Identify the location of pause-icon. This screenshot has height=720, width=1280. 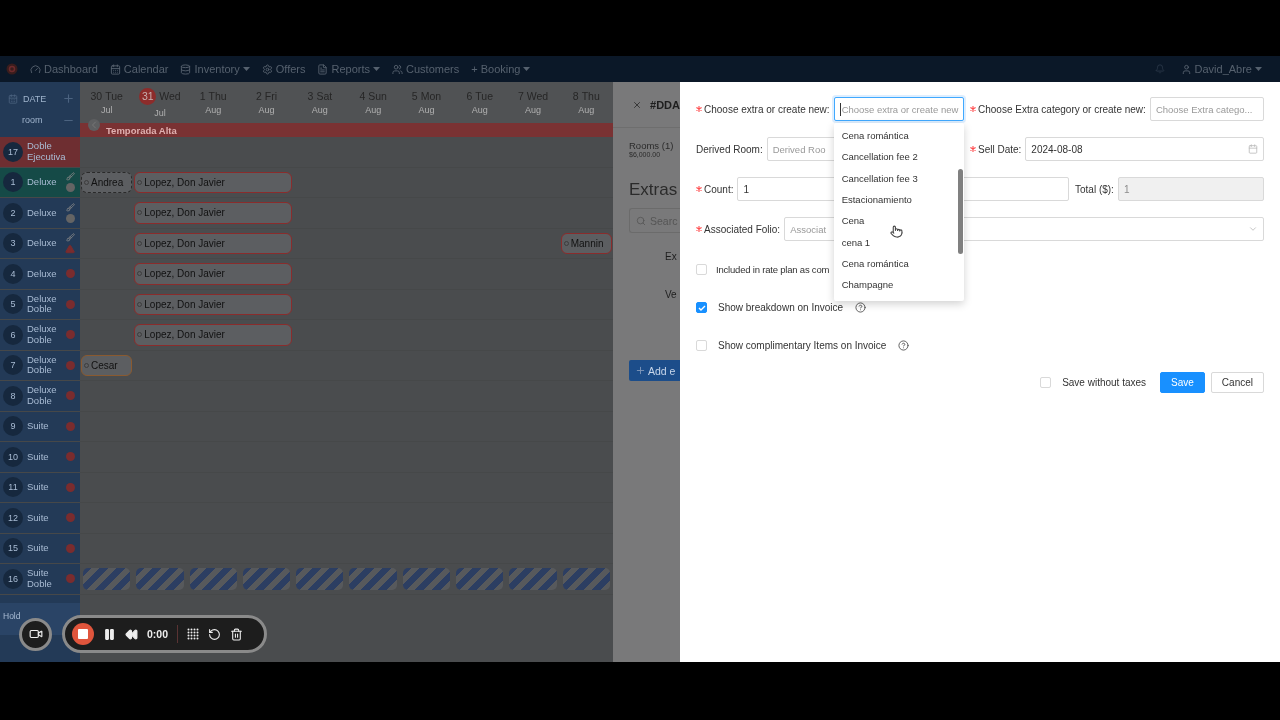
(109, 634).